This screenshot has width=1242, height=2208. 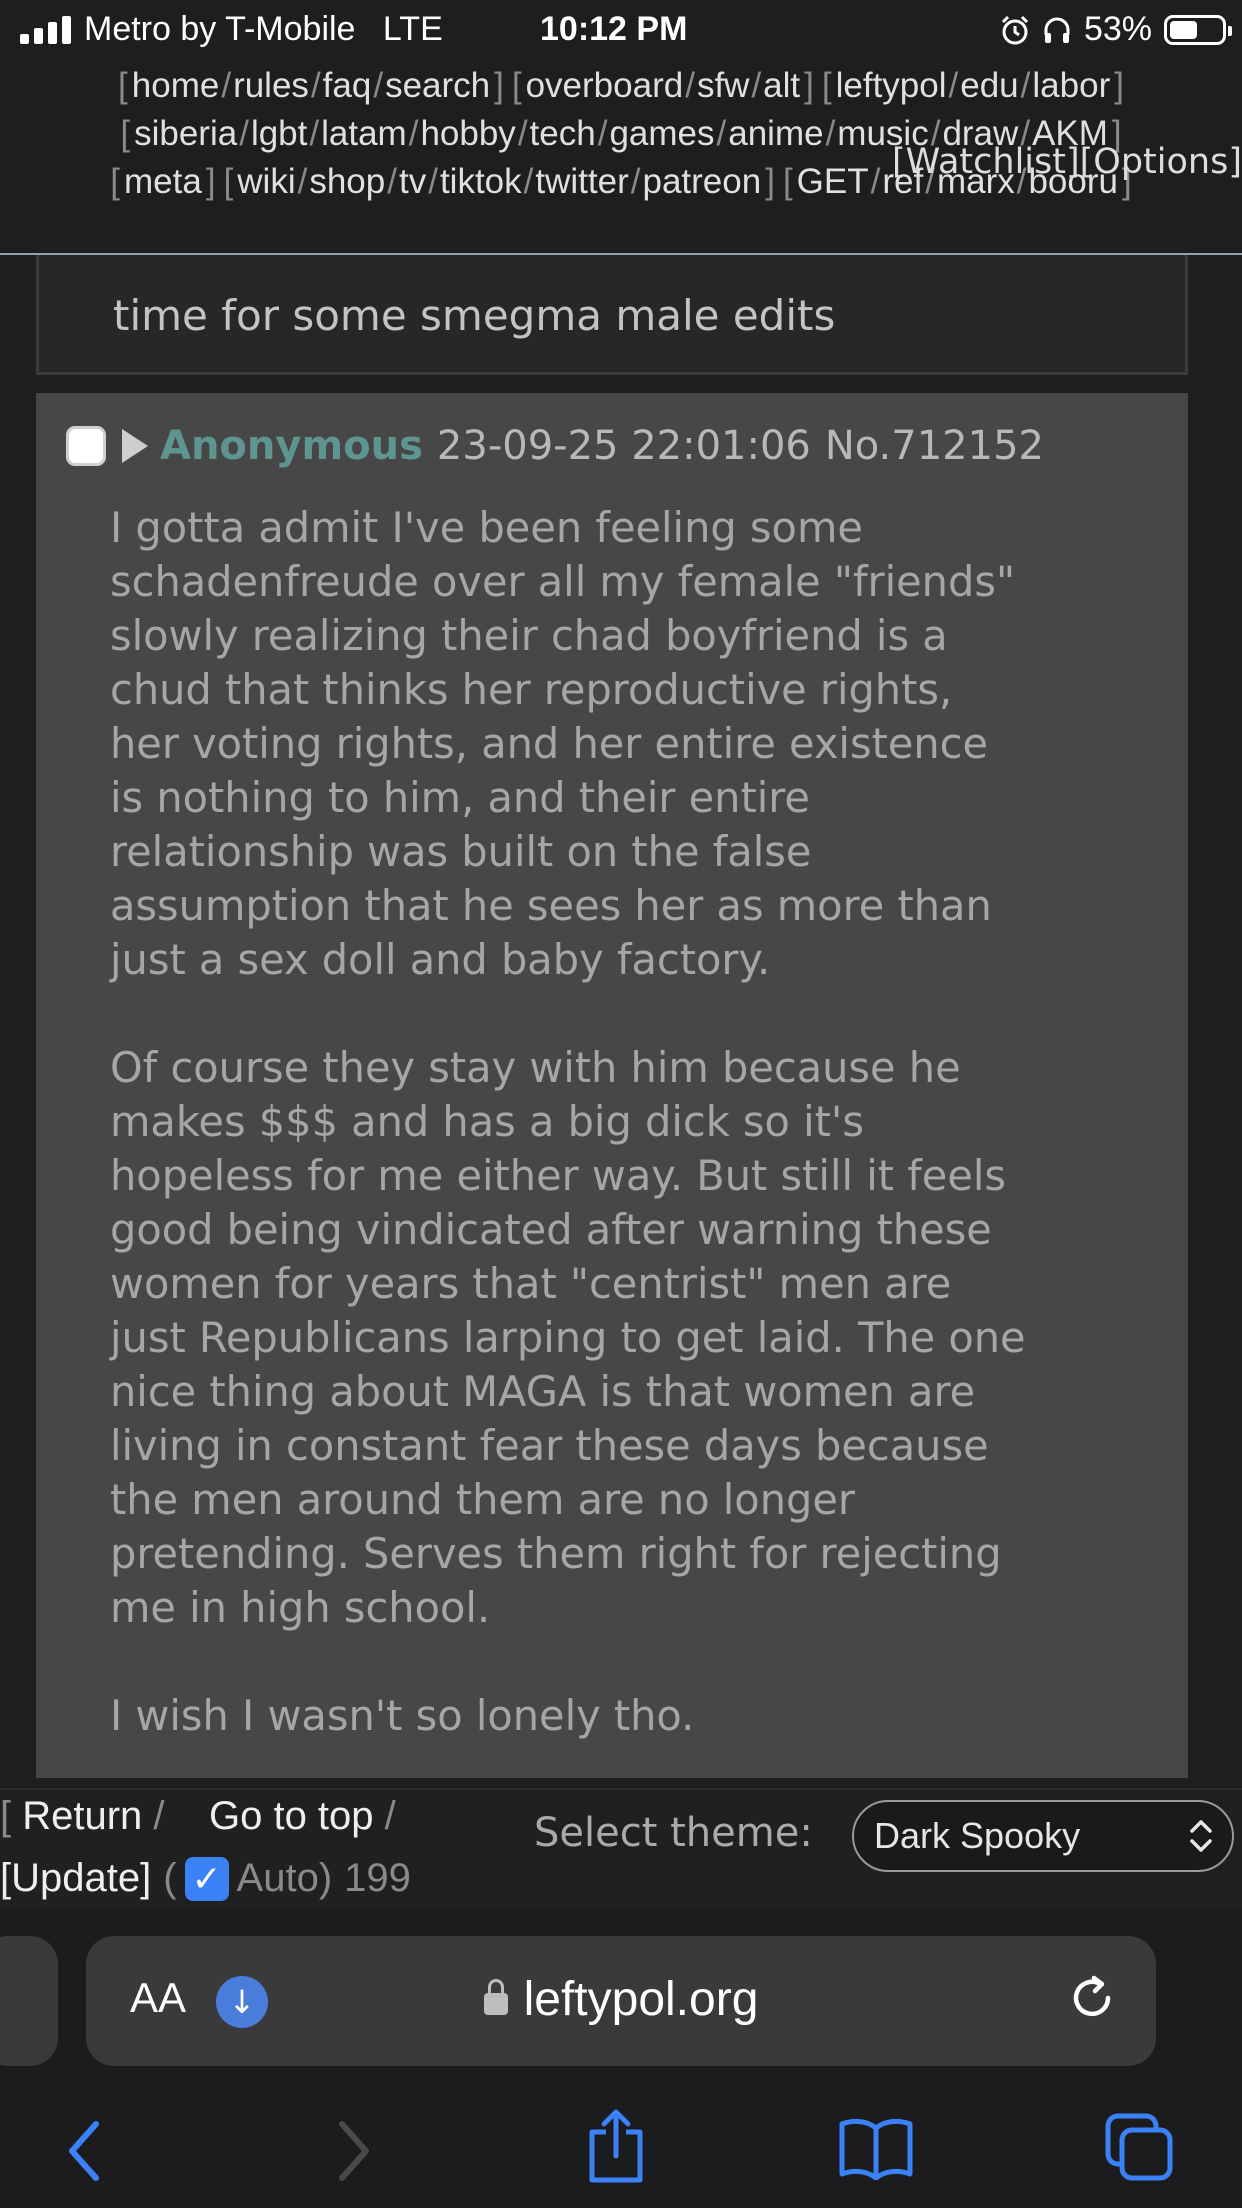 I want to click on post-number: No.712152, so click(x=934, y=446).